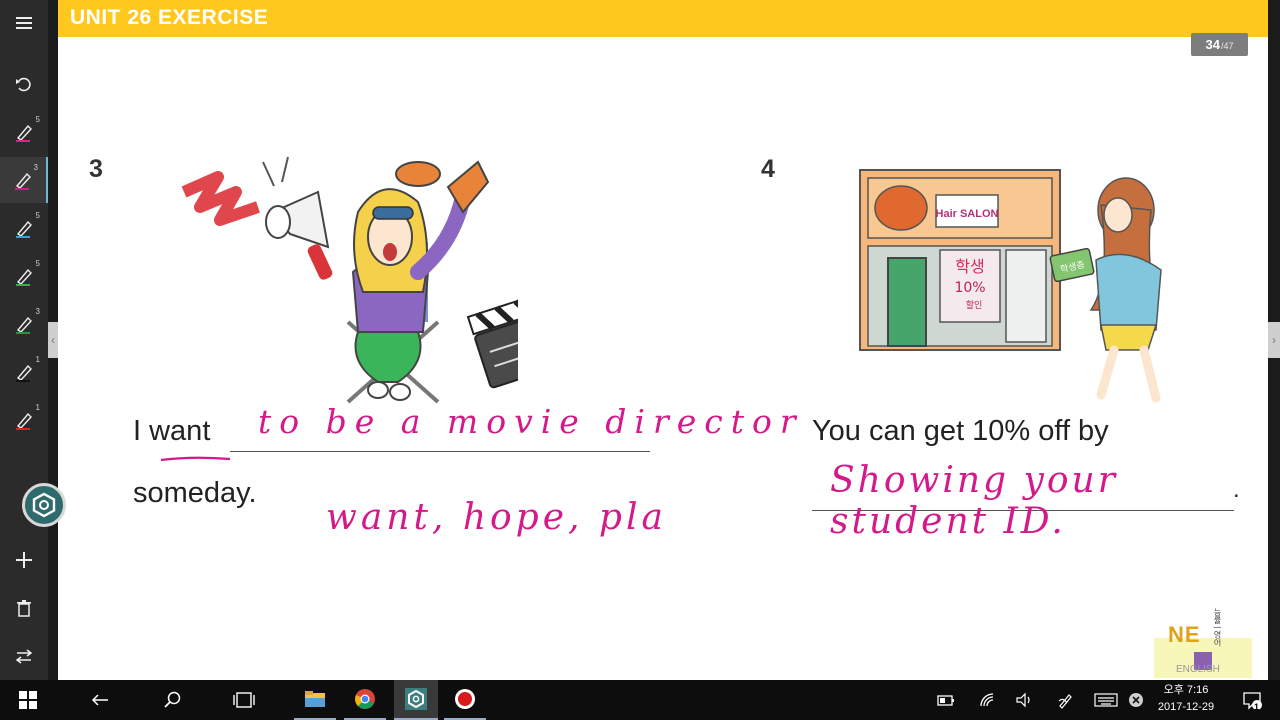 The width and height of the screenshot is (1280, 720). What do you see at coordinates (960, 431) in the screenshot?
I see `exercise-prefix: You can get 10% off by` at bounding box center [960, 431].